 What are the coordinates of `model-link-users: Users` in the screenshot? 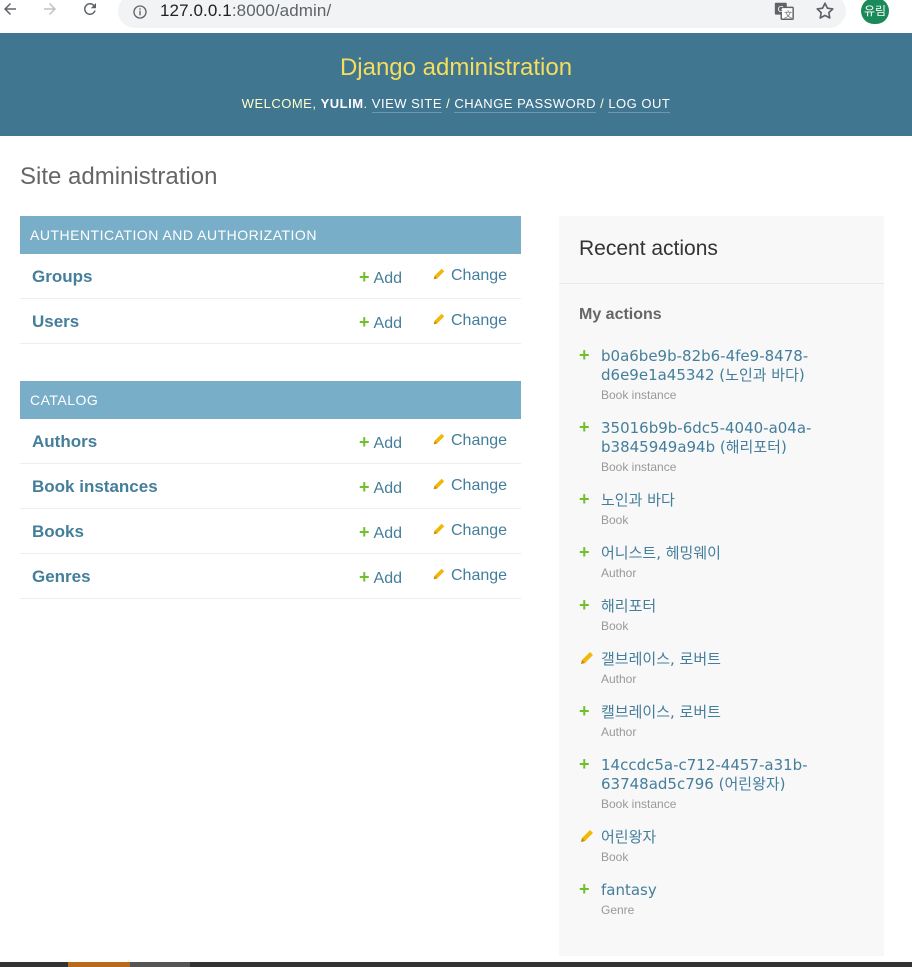 It's located at (55, 322).